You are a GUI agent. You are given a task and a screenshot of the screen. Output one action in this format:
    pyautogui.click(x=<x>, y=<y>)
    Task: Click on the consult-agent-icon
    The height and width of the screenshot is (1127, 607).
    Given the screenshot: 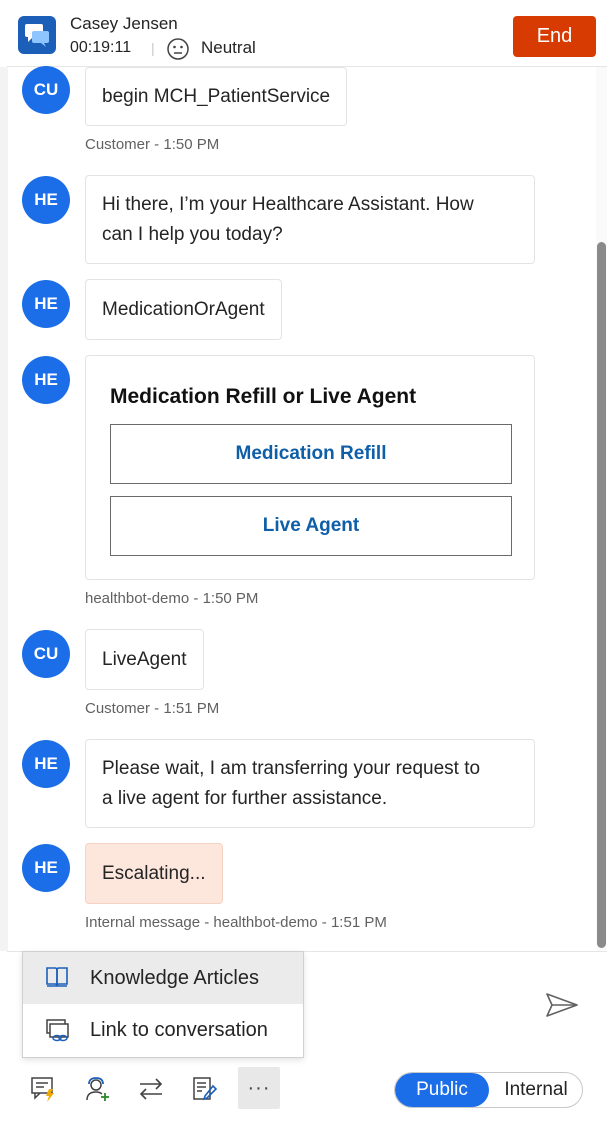 What is the action you would take?
    pyautogui.click(x=99, y=1090)
    